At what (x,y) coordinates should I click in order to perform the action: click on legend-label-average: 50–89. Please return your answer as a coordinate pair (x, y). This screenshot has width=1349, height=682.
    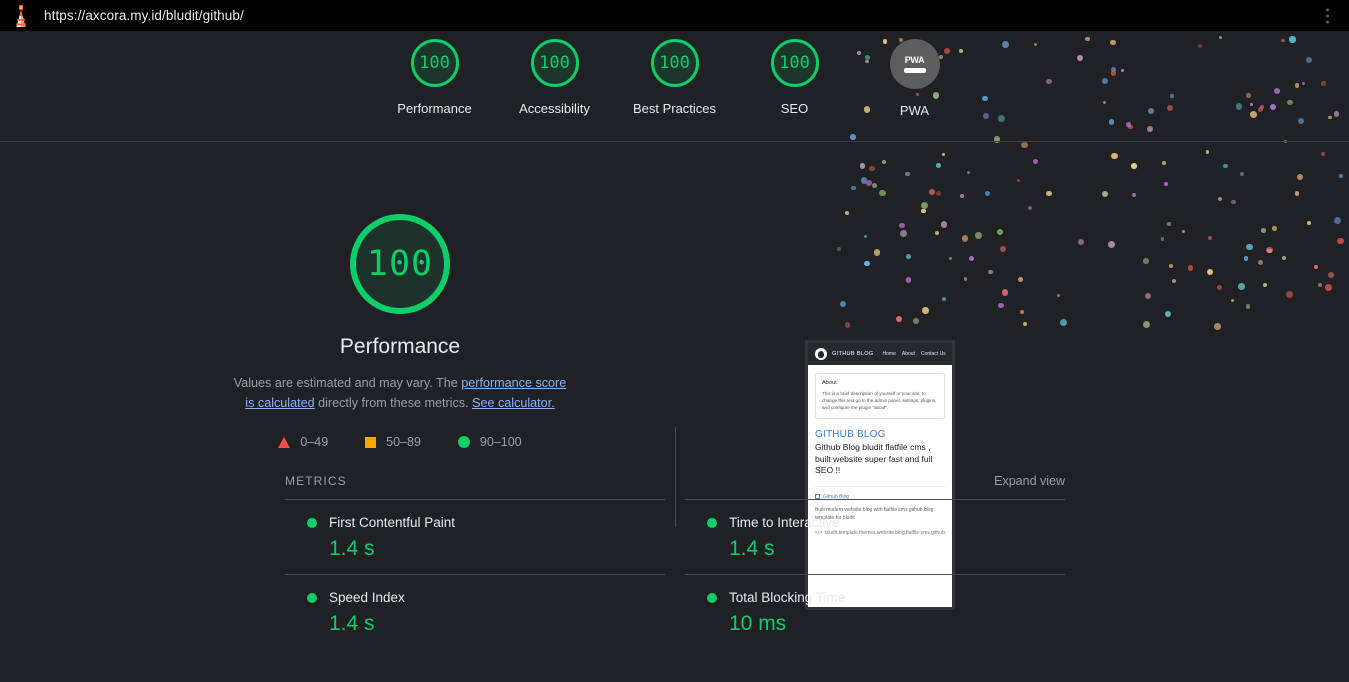
    Looking at the image, I should click on (403, 442).